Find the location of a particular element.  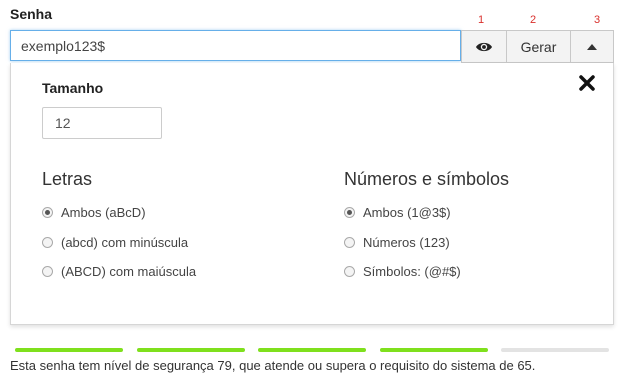

close-icon is located at coordinates (587, 83).